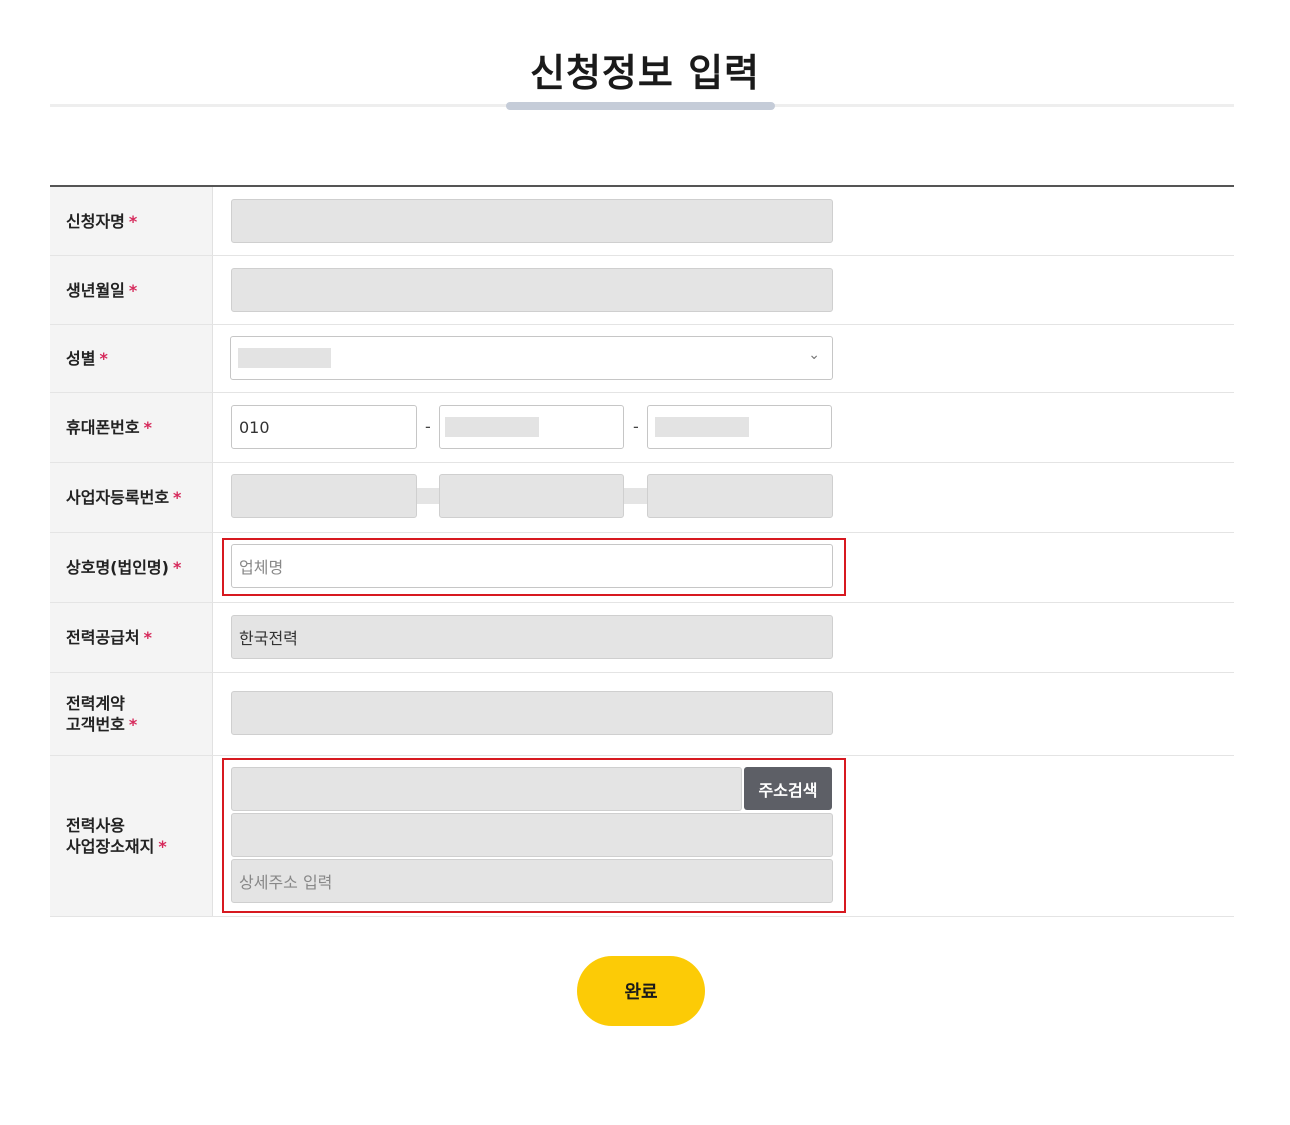 This screenshot has height=1125, width=1290. I want to click on postcode-input, so click(486, 789).